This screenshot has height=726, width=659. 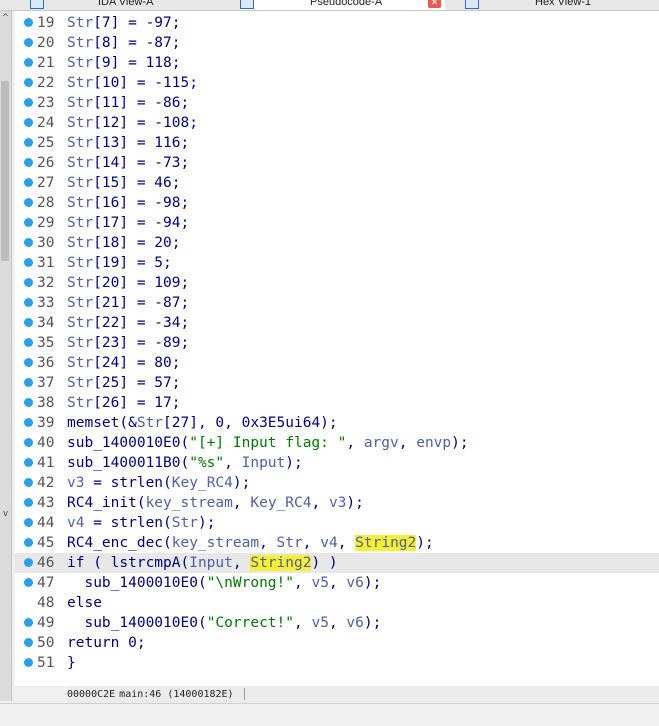 I want to click on tab-label: IDA View-A, so click(x=126, y=4).